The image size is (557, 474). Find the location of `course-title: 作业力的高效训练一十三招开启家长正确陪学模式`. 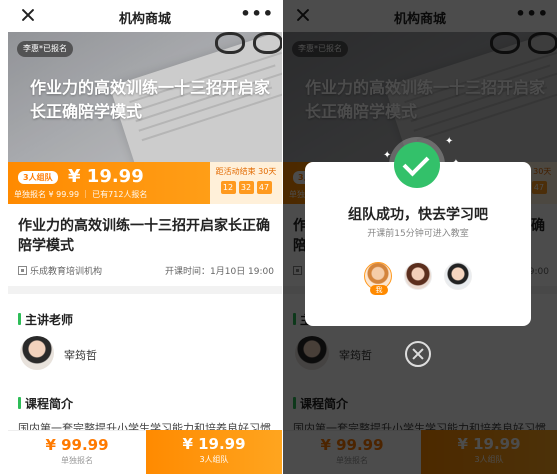

course-title: 作业力的高效训练一十三招开启家长正确陪学模式 is located at coordinates (144, 236).